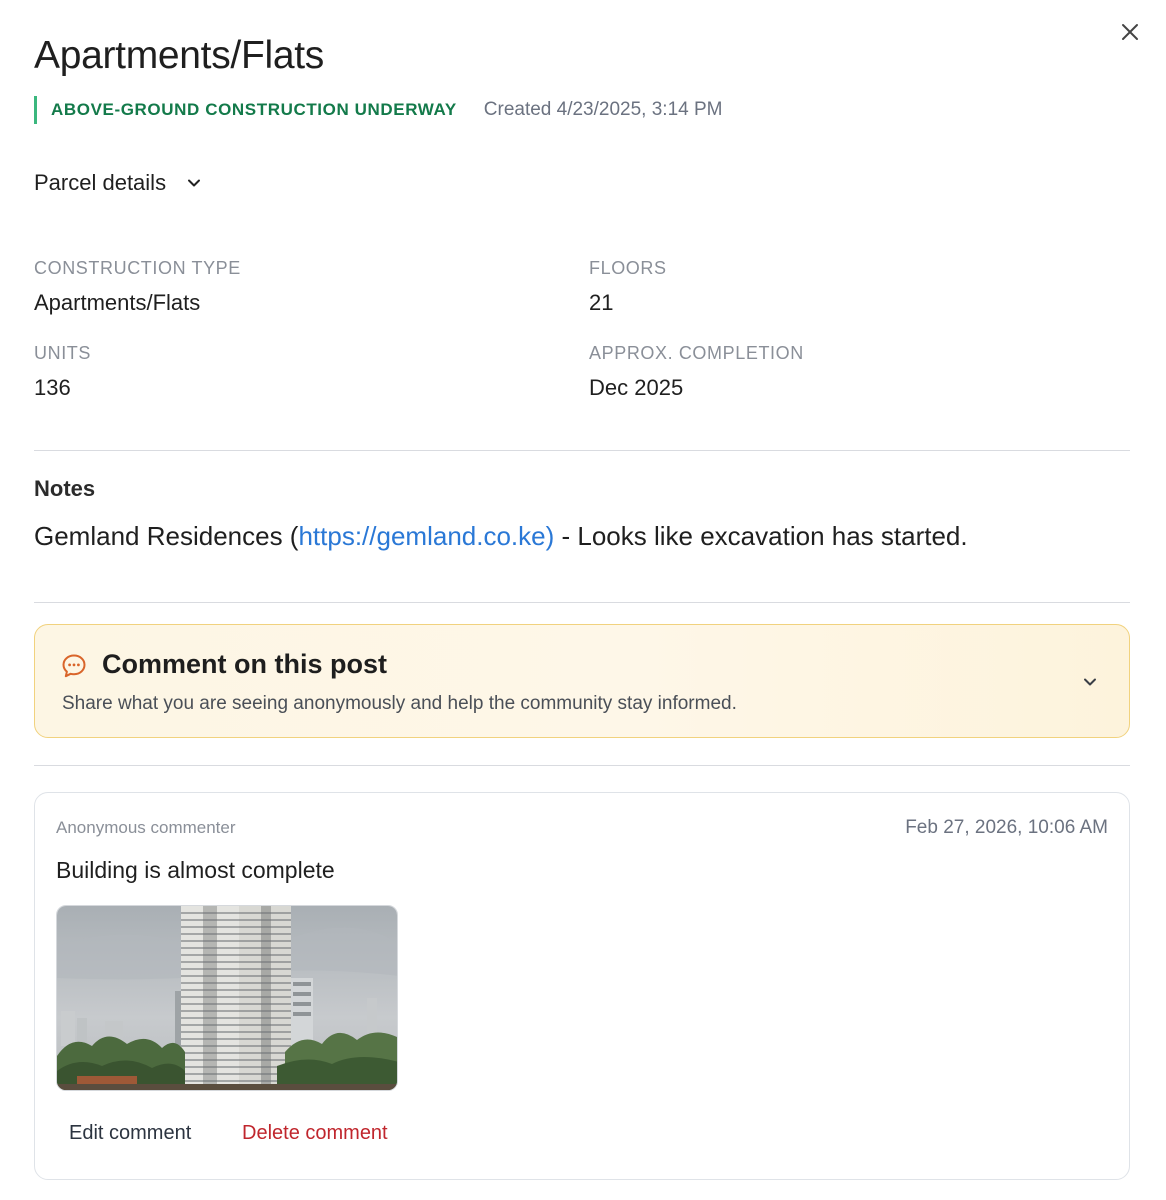 The height and width of the screenshot is (1200, 1166). Describe the element at coordinates (65, 488) in the screenshot. I see `notes-heading: Notes` at that location.